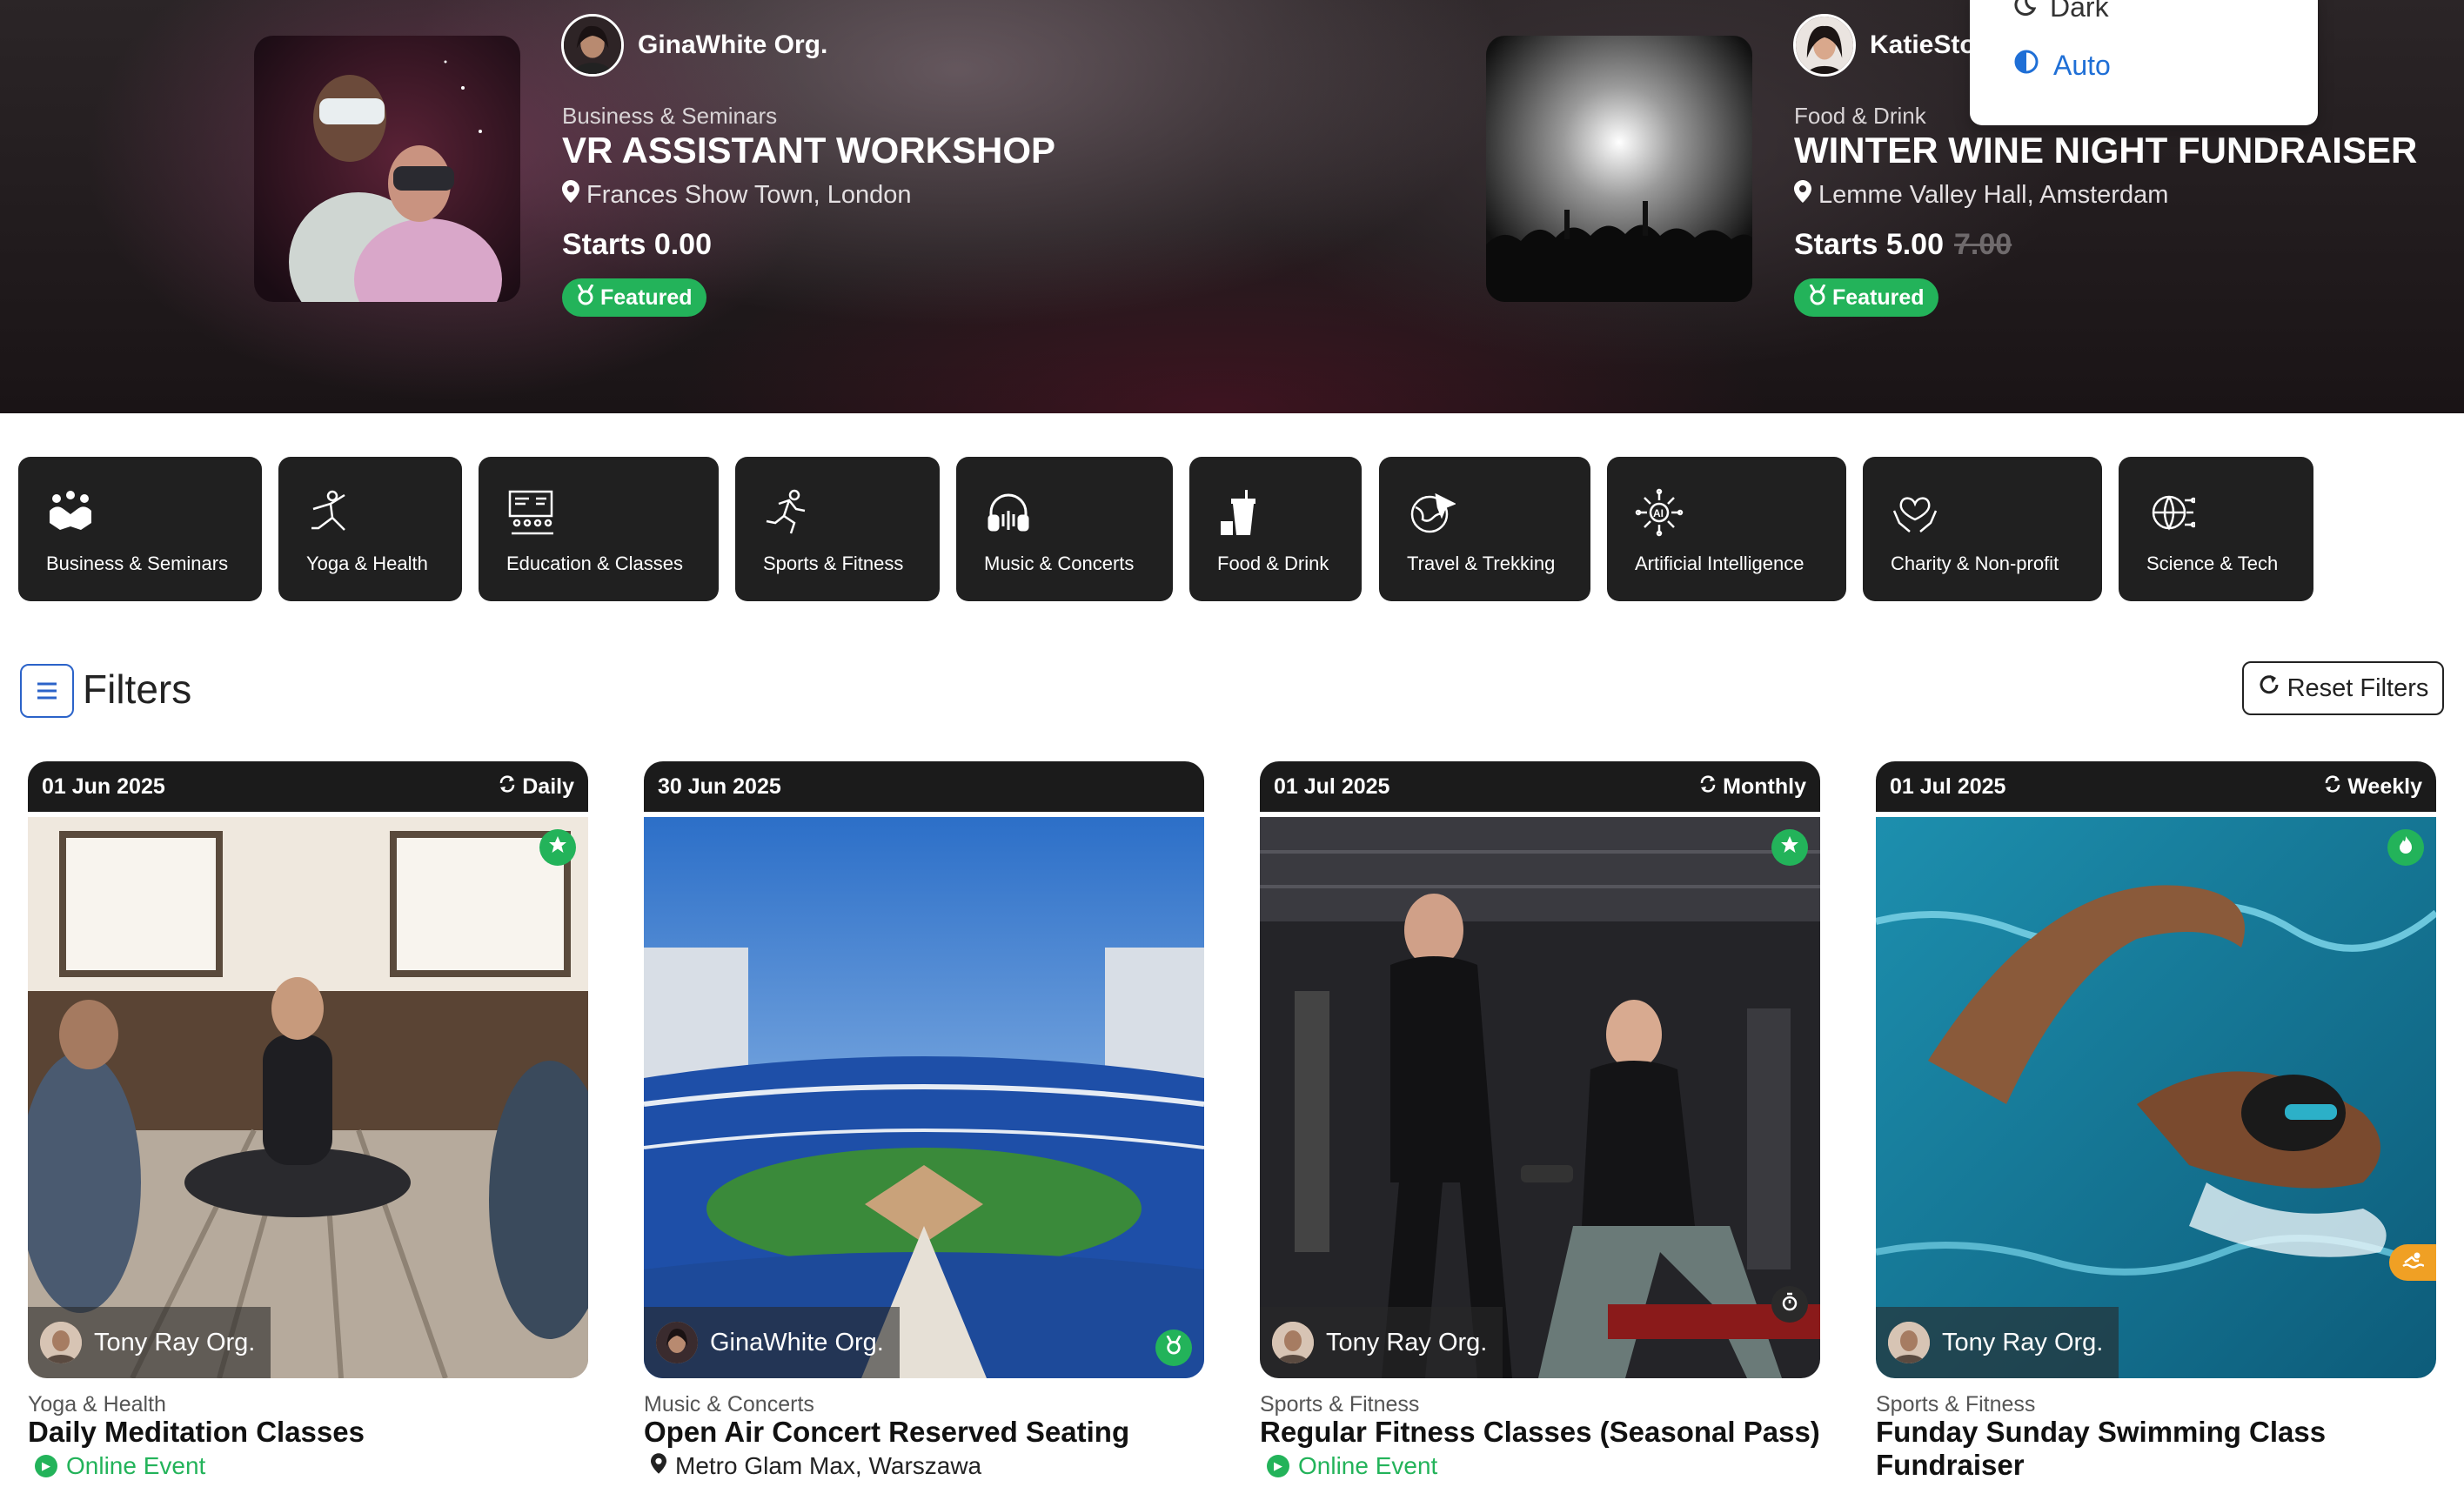 The width and height of the screenshot is (2464, 1487). I want to click on hero-category: Food & Drink, so click(1860, 116).